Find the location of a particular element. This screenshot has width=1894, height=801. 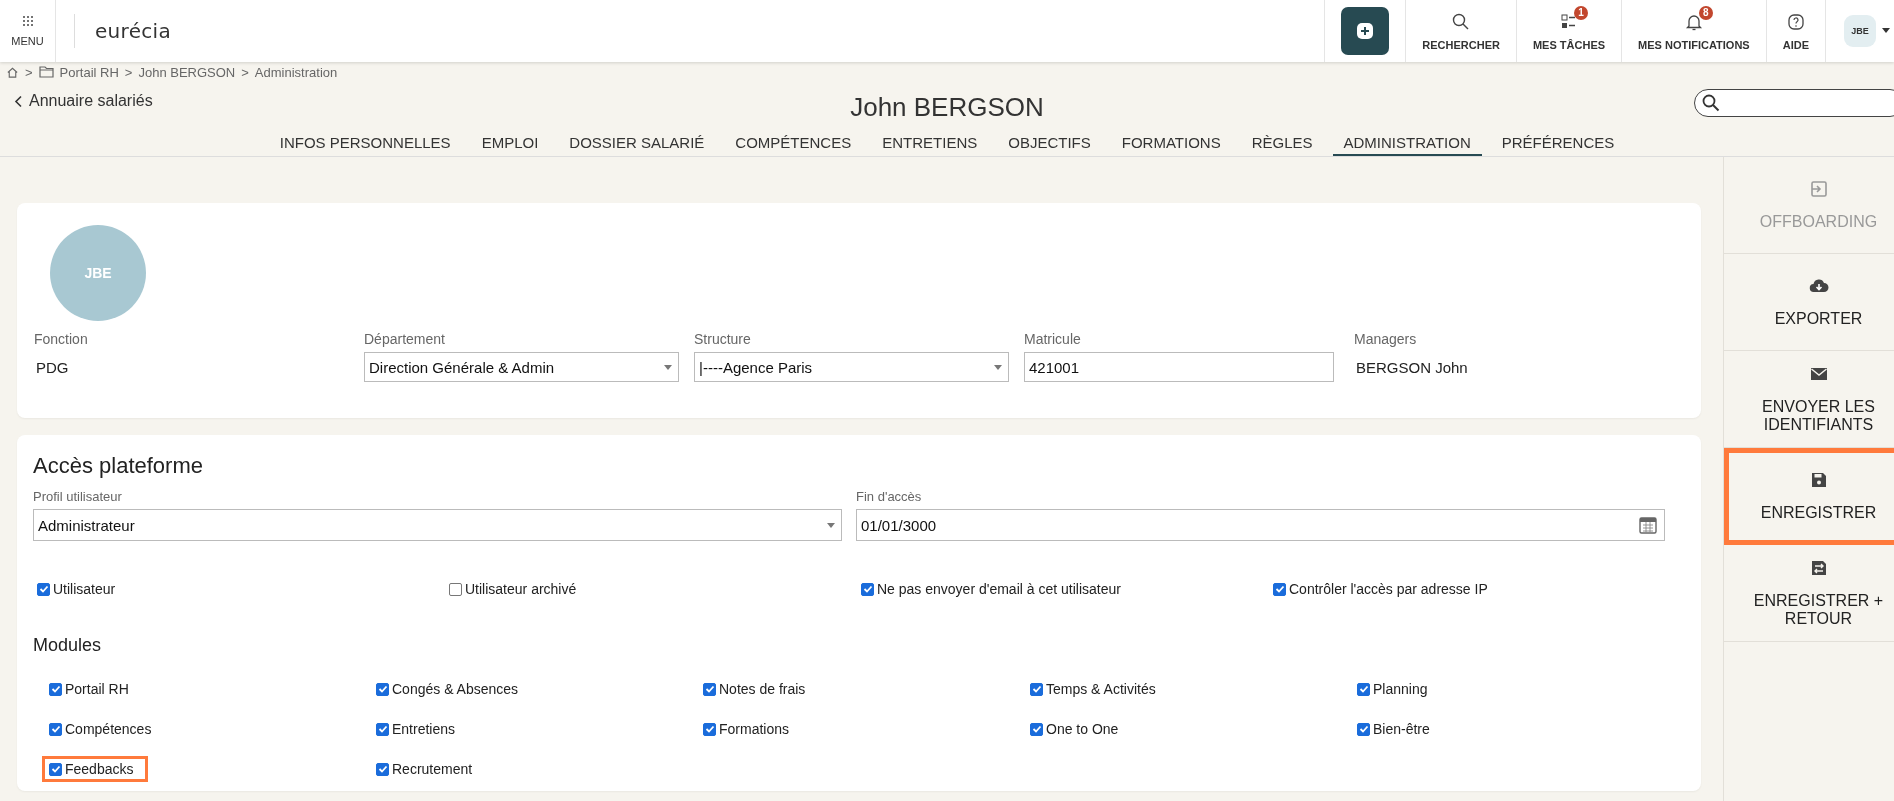

field-label: Profil utilisateur is located at coordinates (78, 496).